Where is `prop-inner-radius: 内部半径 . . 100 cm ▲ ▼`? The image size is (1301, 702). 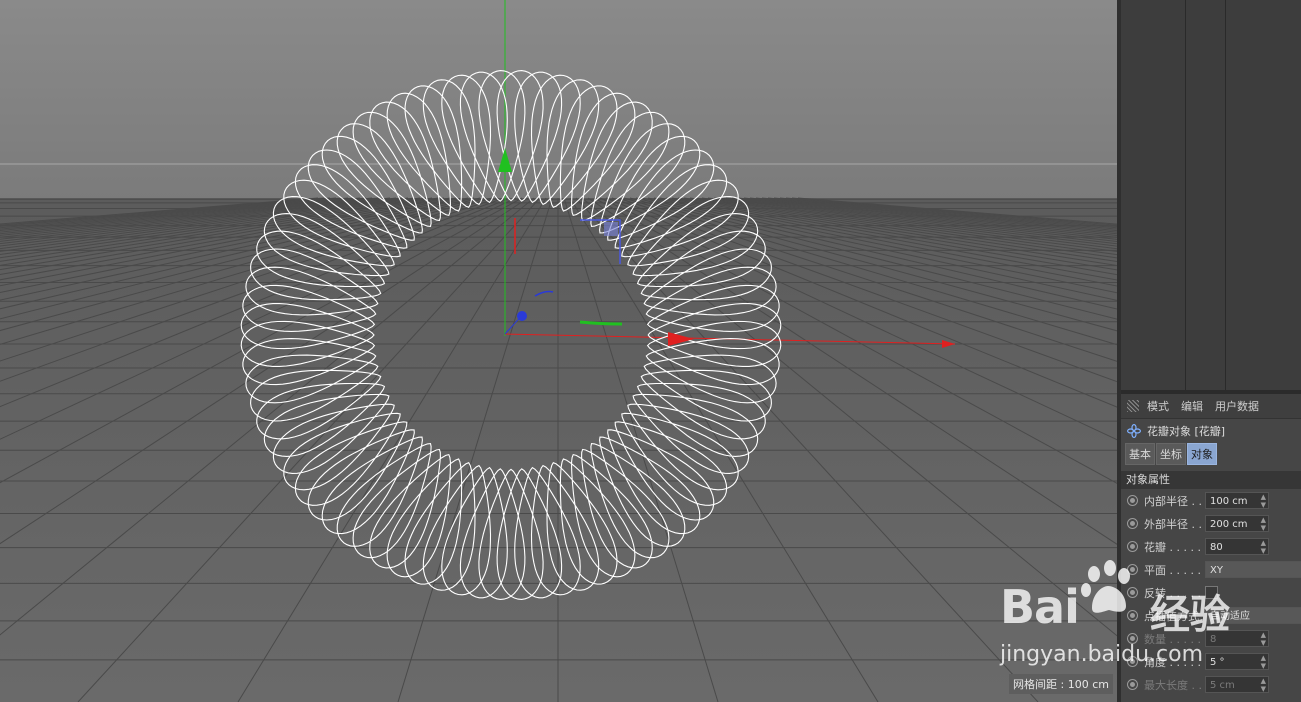 prop-inner-radius: 内部半径 . . 100 cm ▲ ▼ is located at coordinates (1211, 500).